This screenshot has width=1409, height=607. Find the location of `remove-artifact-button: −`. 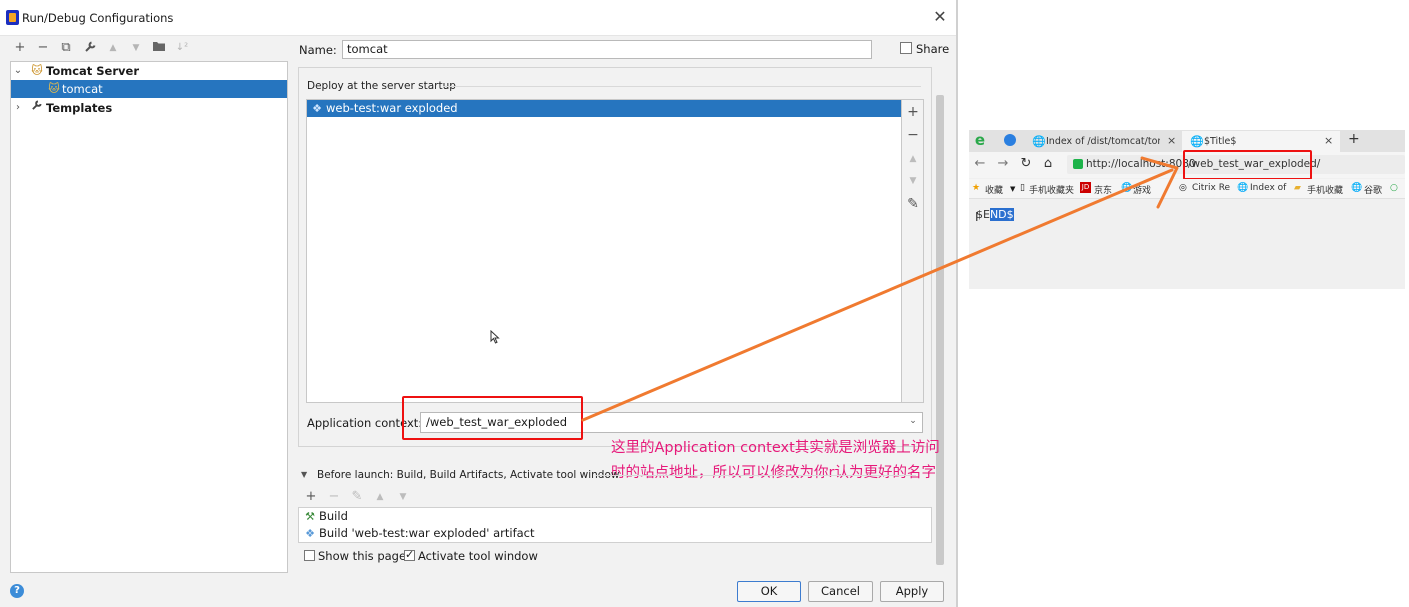

remove-artifact-button: − is located at coordinates (913, 135).